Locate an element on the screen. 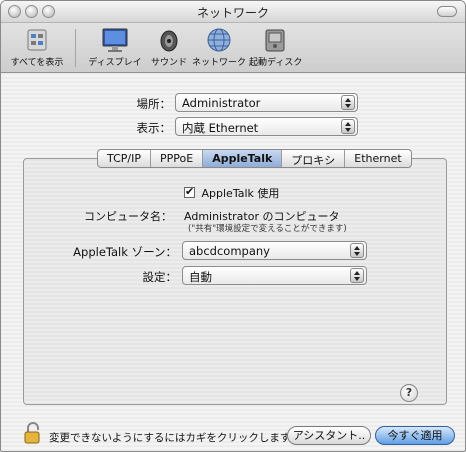 This screenshot has width=466, height=452. zone-popup: abcdcompany is located at coordinates (274, 250).